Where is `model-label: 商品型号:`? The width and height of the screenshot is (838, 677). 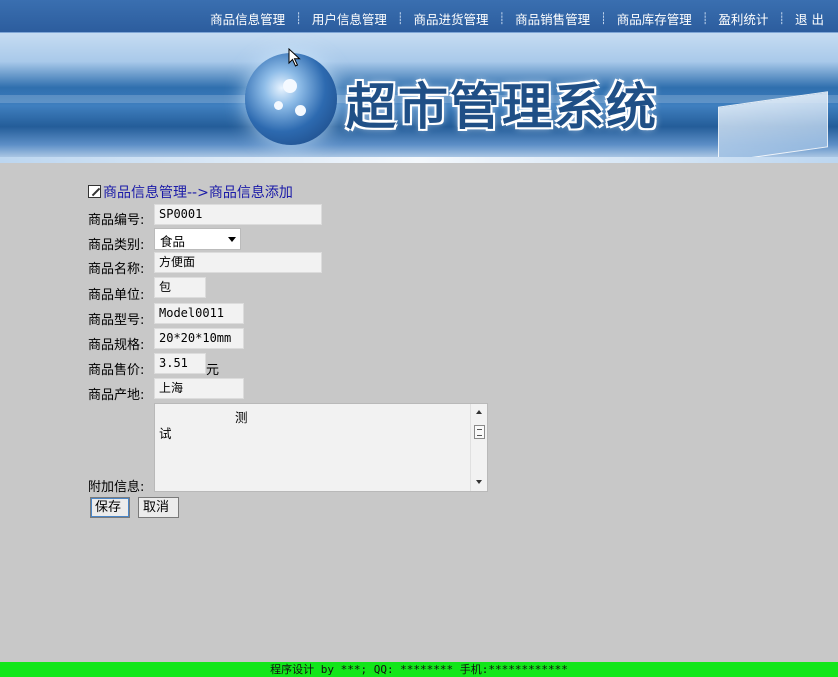 model-label: 商品型号: is located at coordinates (116, 320).